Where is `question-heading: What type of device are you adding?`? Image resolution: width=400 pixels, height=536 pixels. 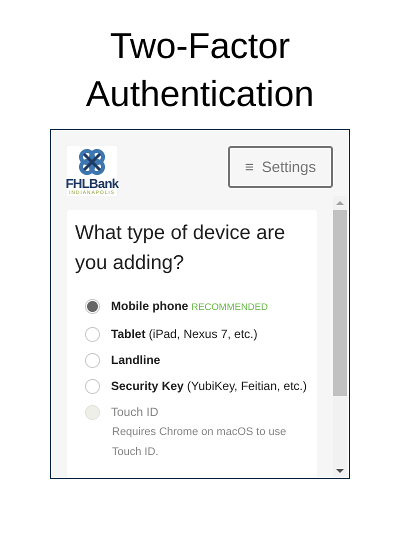
question-heading: What type of device are you adding? is located at coordinates (180, 248).